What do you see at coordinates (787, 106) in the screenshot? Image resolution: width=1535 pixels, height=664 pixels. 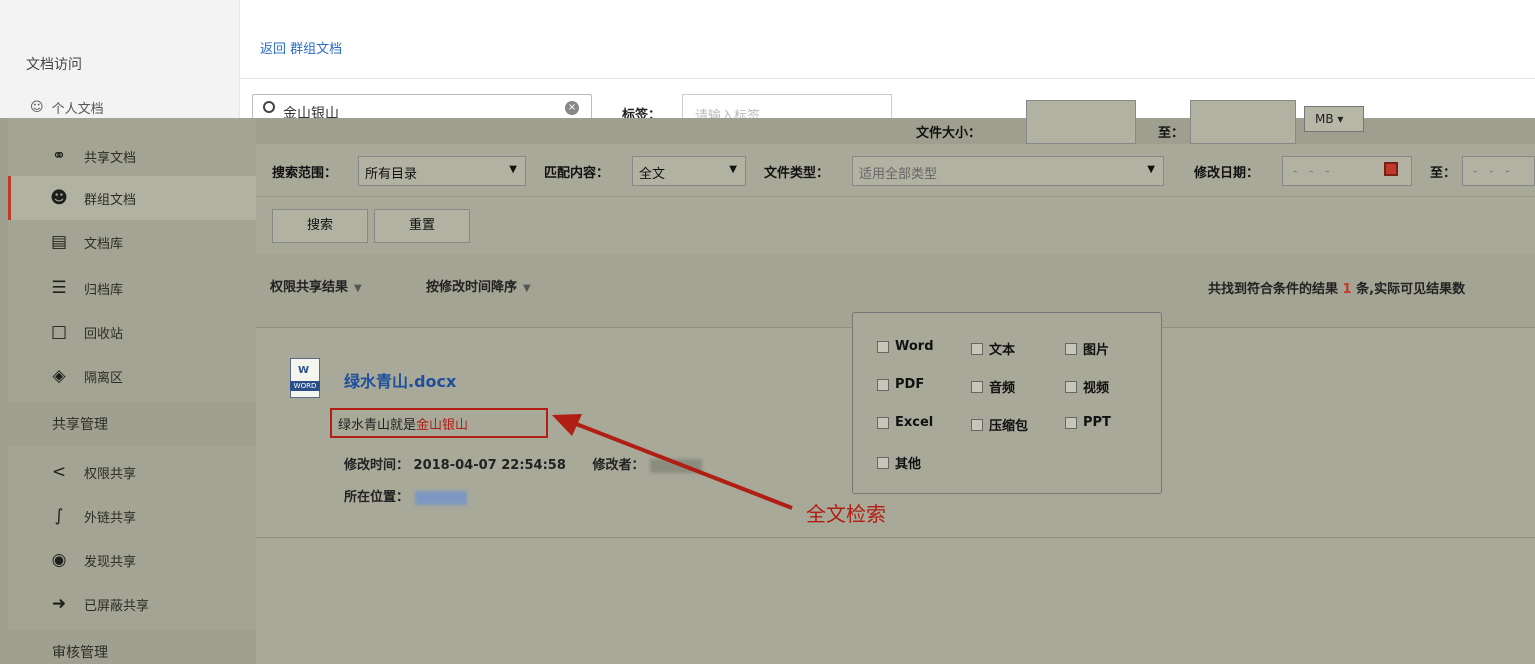 I see `tag-input: 请输入标签` at bounding box center [787, 106].